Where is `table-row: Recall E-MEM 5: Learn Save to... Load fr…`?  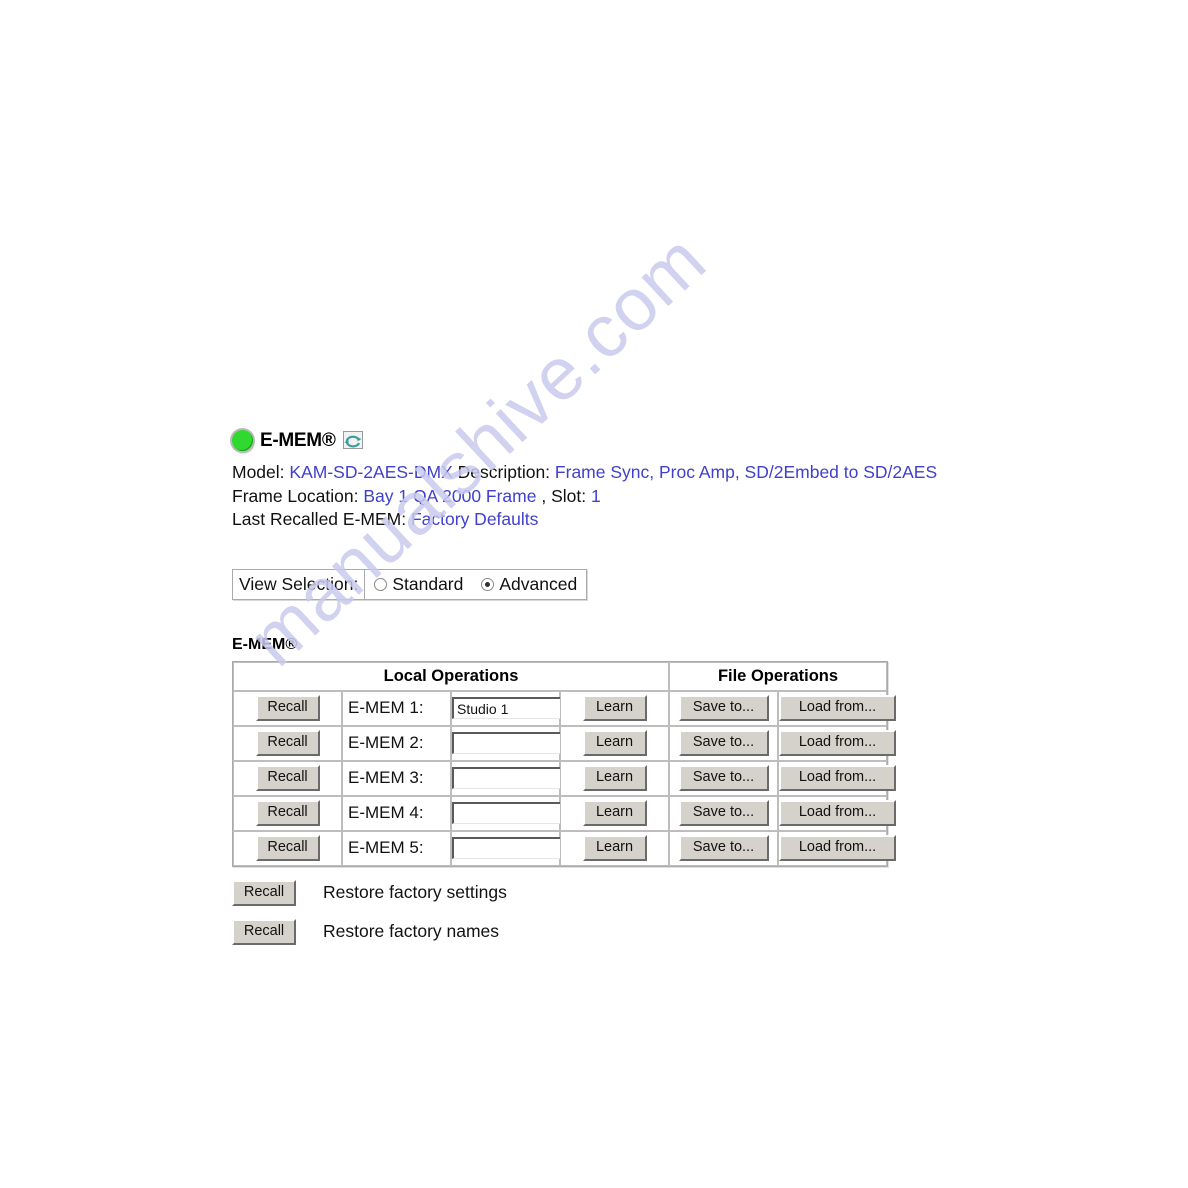
table-row: Recall E-MEM 5: Learn Save to... Load fr… is located at coordinates (564, 848).